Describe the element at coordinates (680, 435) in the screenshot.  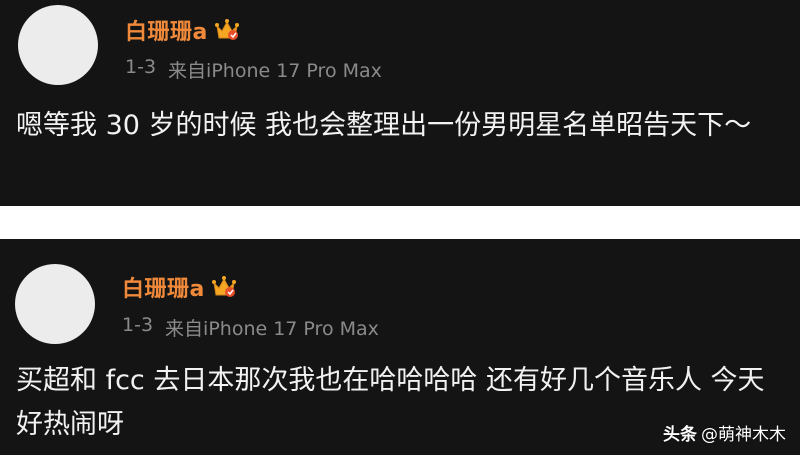
I see `watermark-brand: 头条` at that location.